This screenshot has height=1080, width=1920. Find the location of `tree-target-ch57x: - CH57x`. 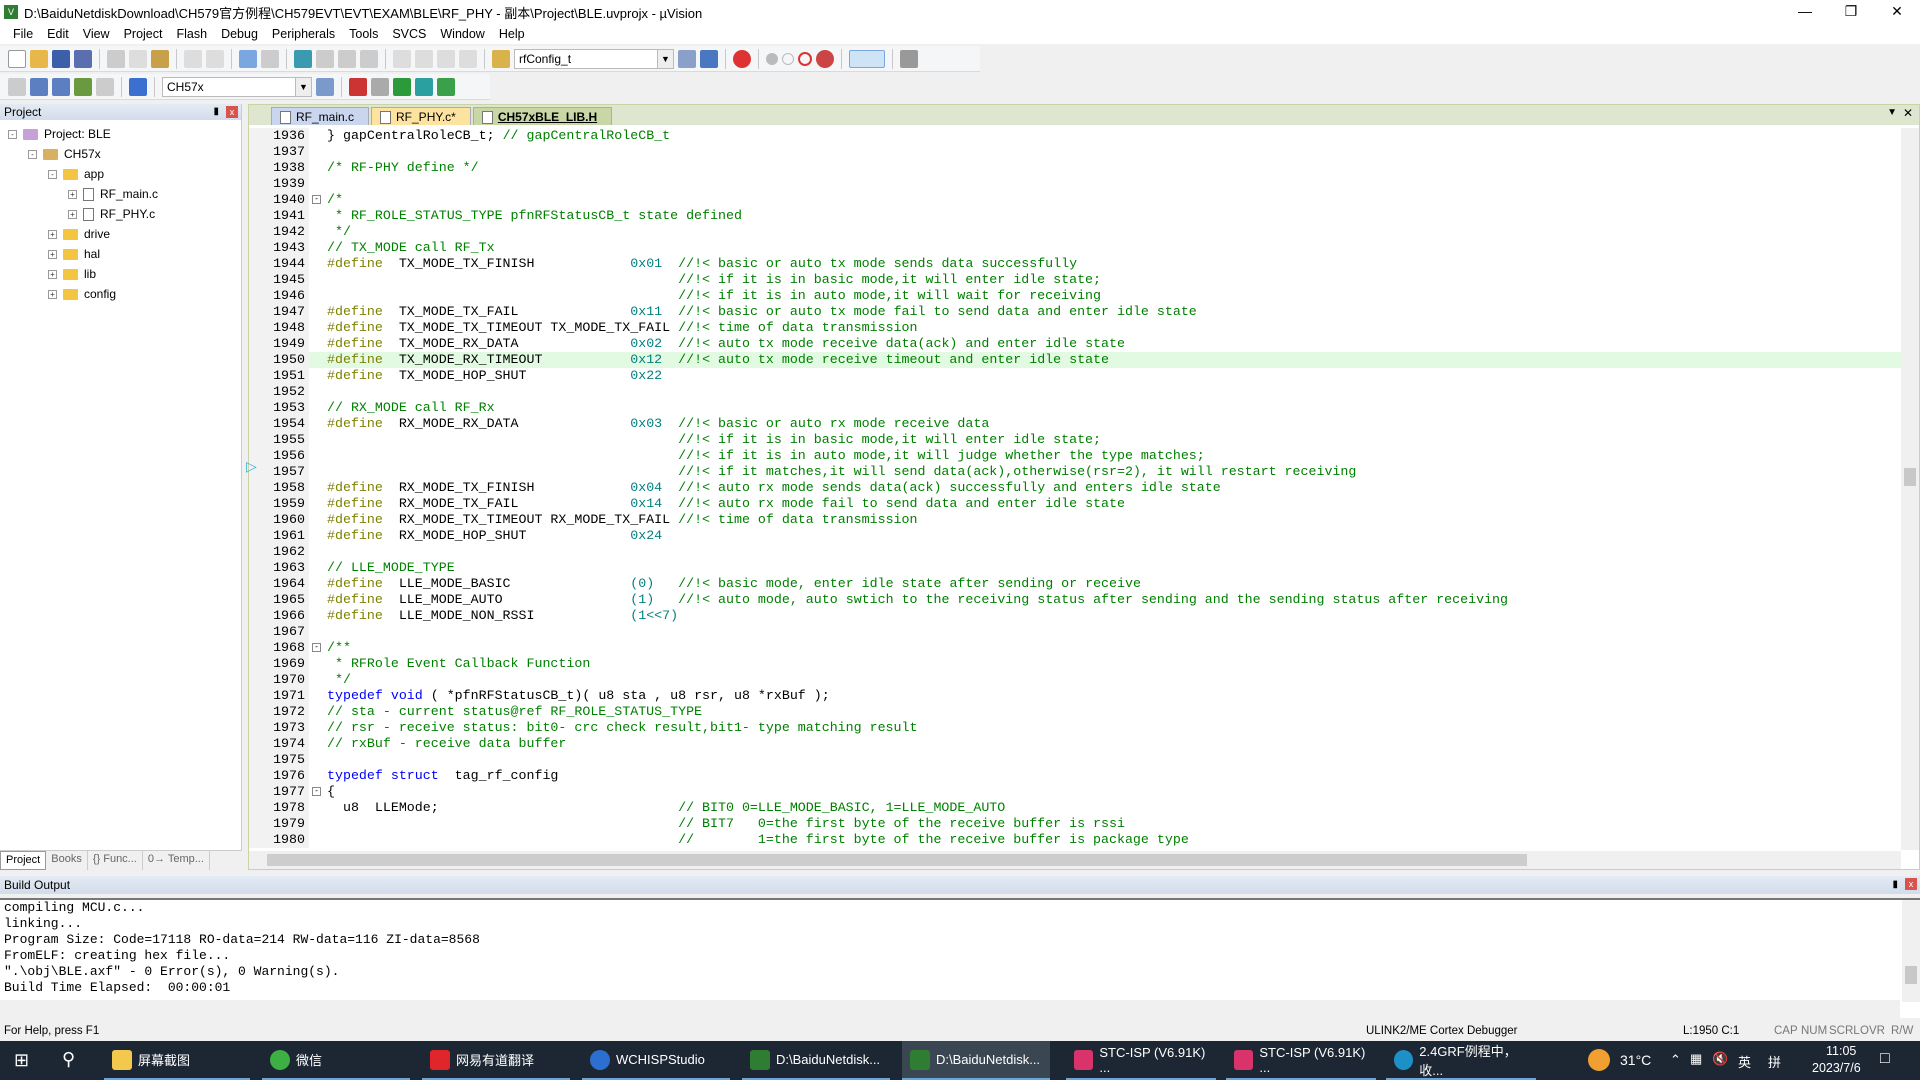

tree-target-ch57x: - CH57x is located at coordinates (64, 154).